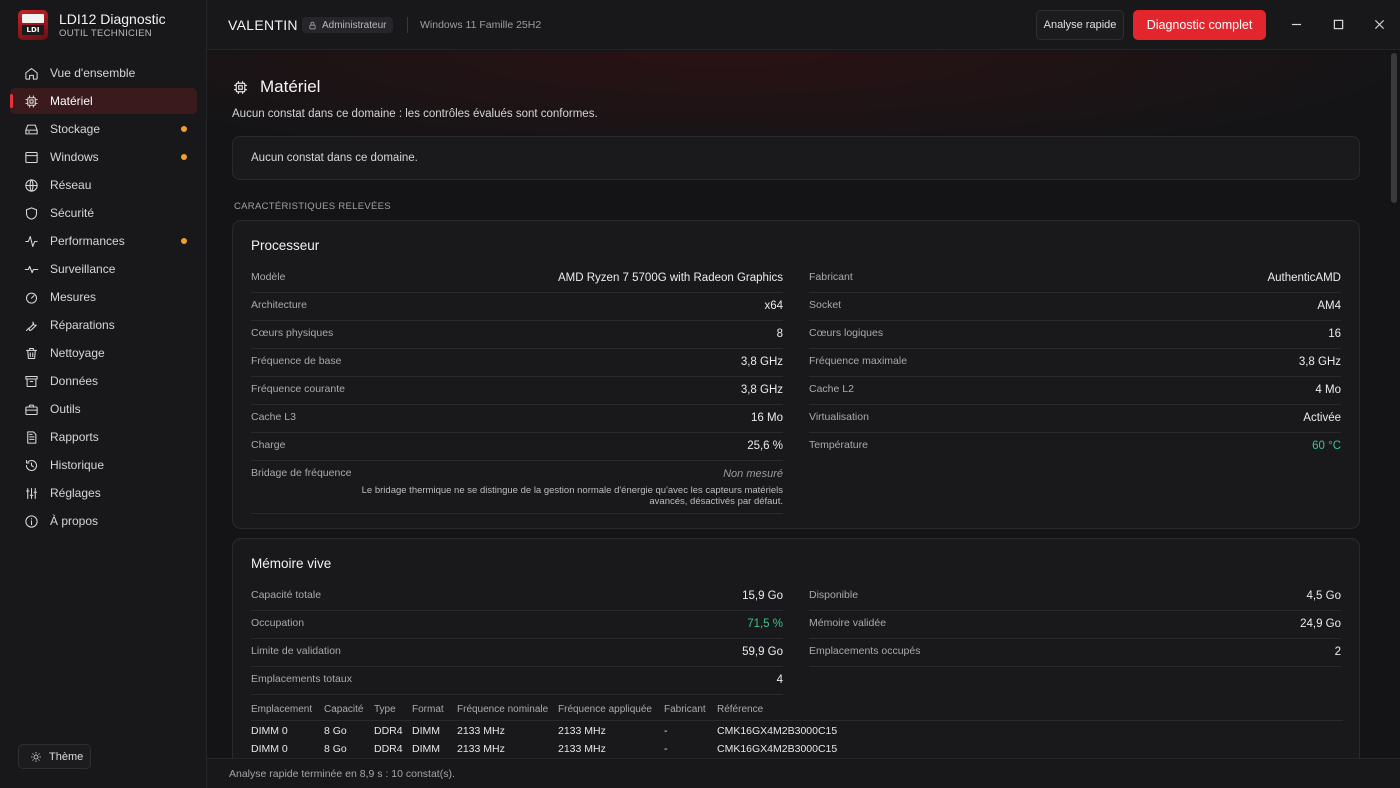 This screenshot has height=788, width=1400. I want to click on spec-row: Cache L2 4 Mo, so click(1075, 391).